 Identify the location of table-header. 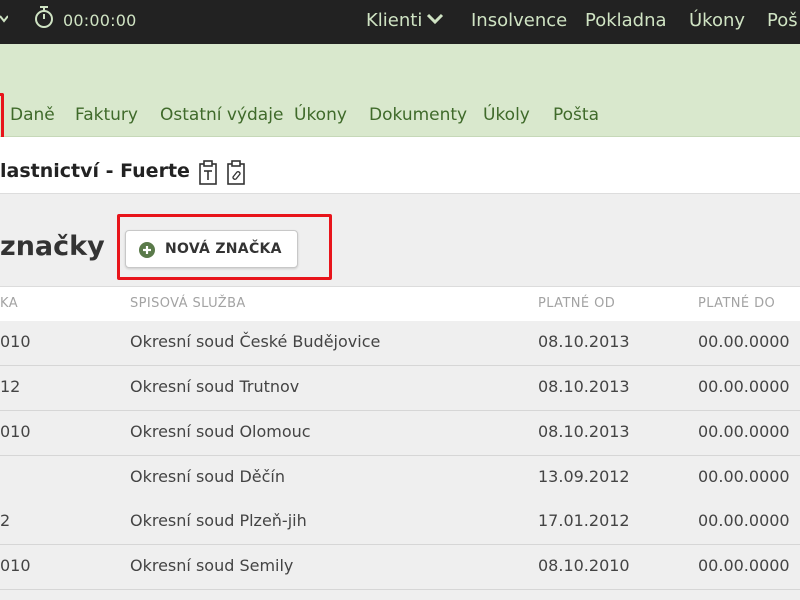
(400, 304).